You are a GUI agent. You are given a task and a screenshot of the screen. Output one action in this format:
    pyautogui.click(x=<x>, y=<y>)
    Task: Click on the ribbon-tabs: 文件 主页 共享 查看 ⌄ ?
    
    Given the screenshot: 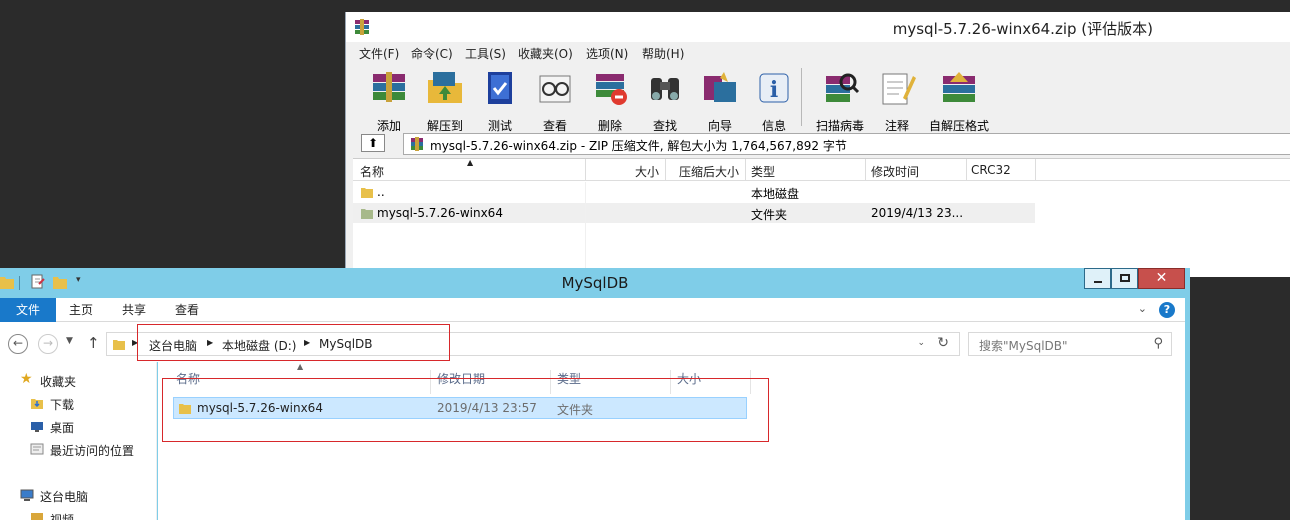 What is the action you would take?
    pyautogui.click(x=592, y=310)
    